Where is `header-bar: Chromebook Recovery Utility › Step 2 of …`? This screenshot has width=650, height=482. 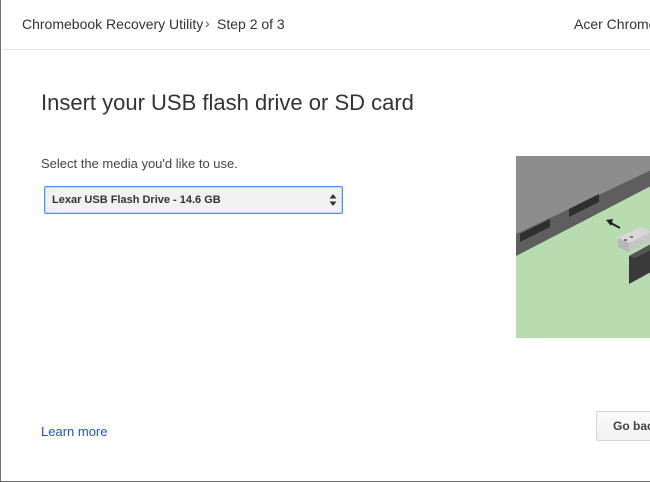
header-bar: Chromebook Recovery Utility › Step 2 of … is located at coordinates (326, 25).